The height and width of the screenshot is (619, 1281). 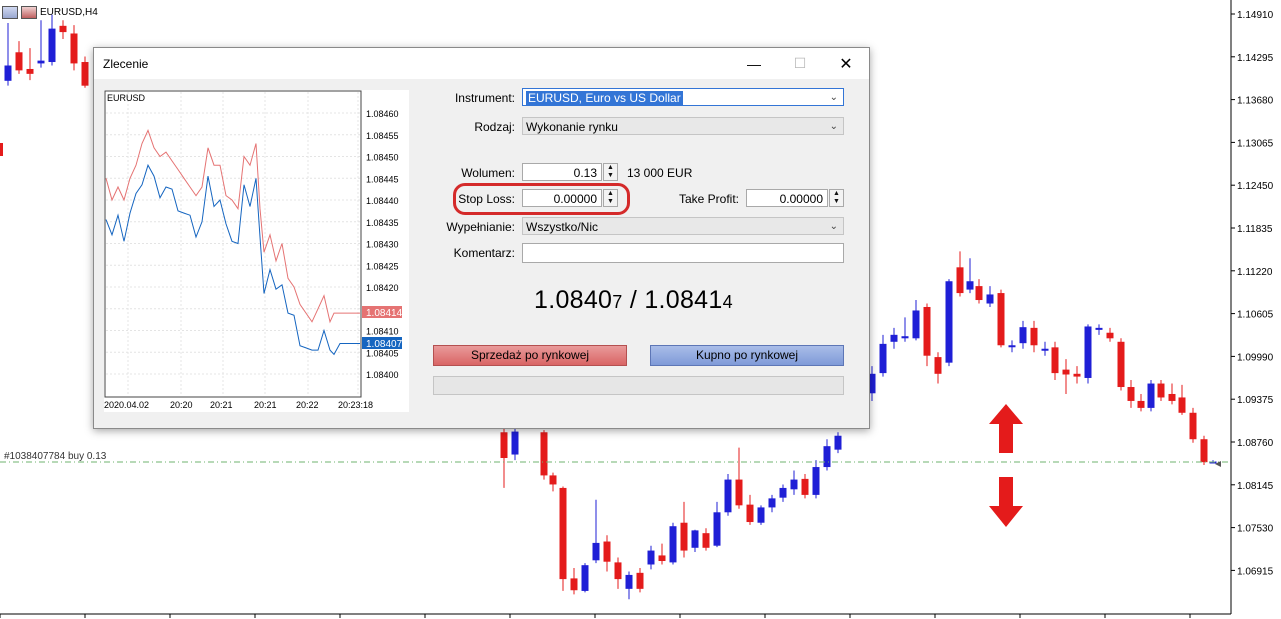 I want to click on type-select: Wykonanie rynku ⌄, so click(x=683, y=126).